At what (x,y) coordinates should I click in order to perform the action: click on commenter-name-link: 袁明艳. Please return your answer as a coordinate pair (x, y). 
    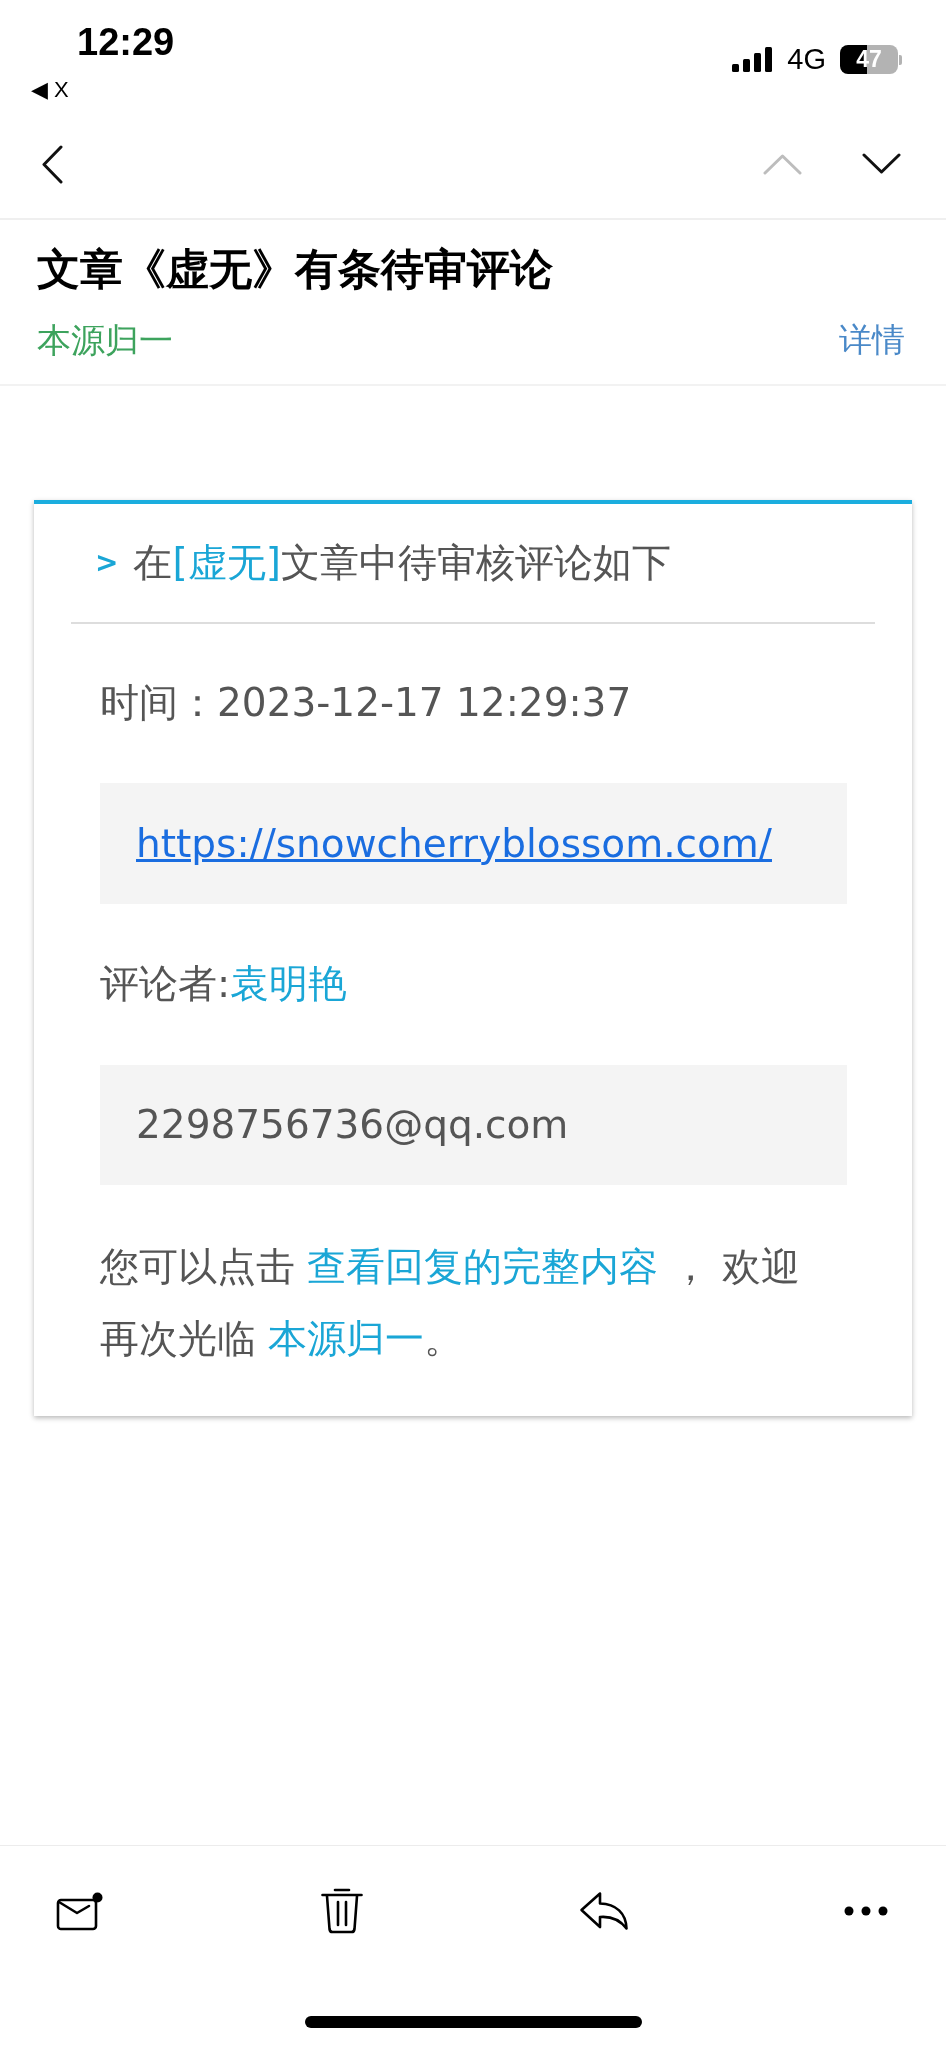
    Looking at the image, I should click on (289, 984).